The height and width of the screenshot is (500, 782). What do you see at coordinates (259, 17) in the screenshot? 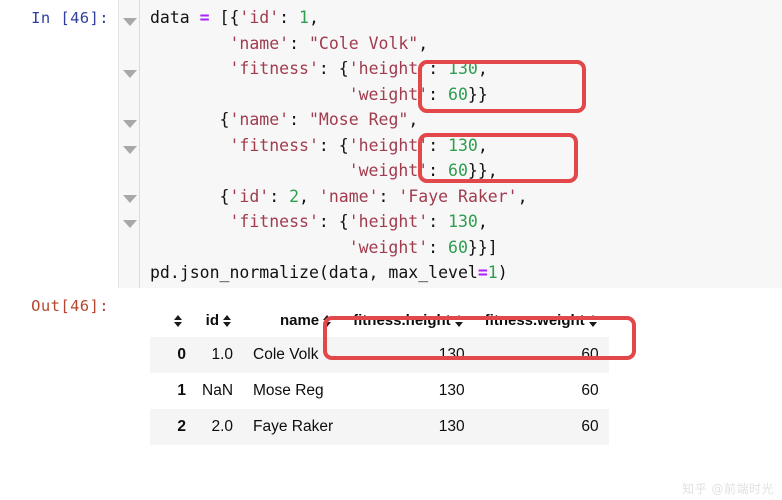
I see `code-token-str: 'id'` at bounding box center [259, 17].